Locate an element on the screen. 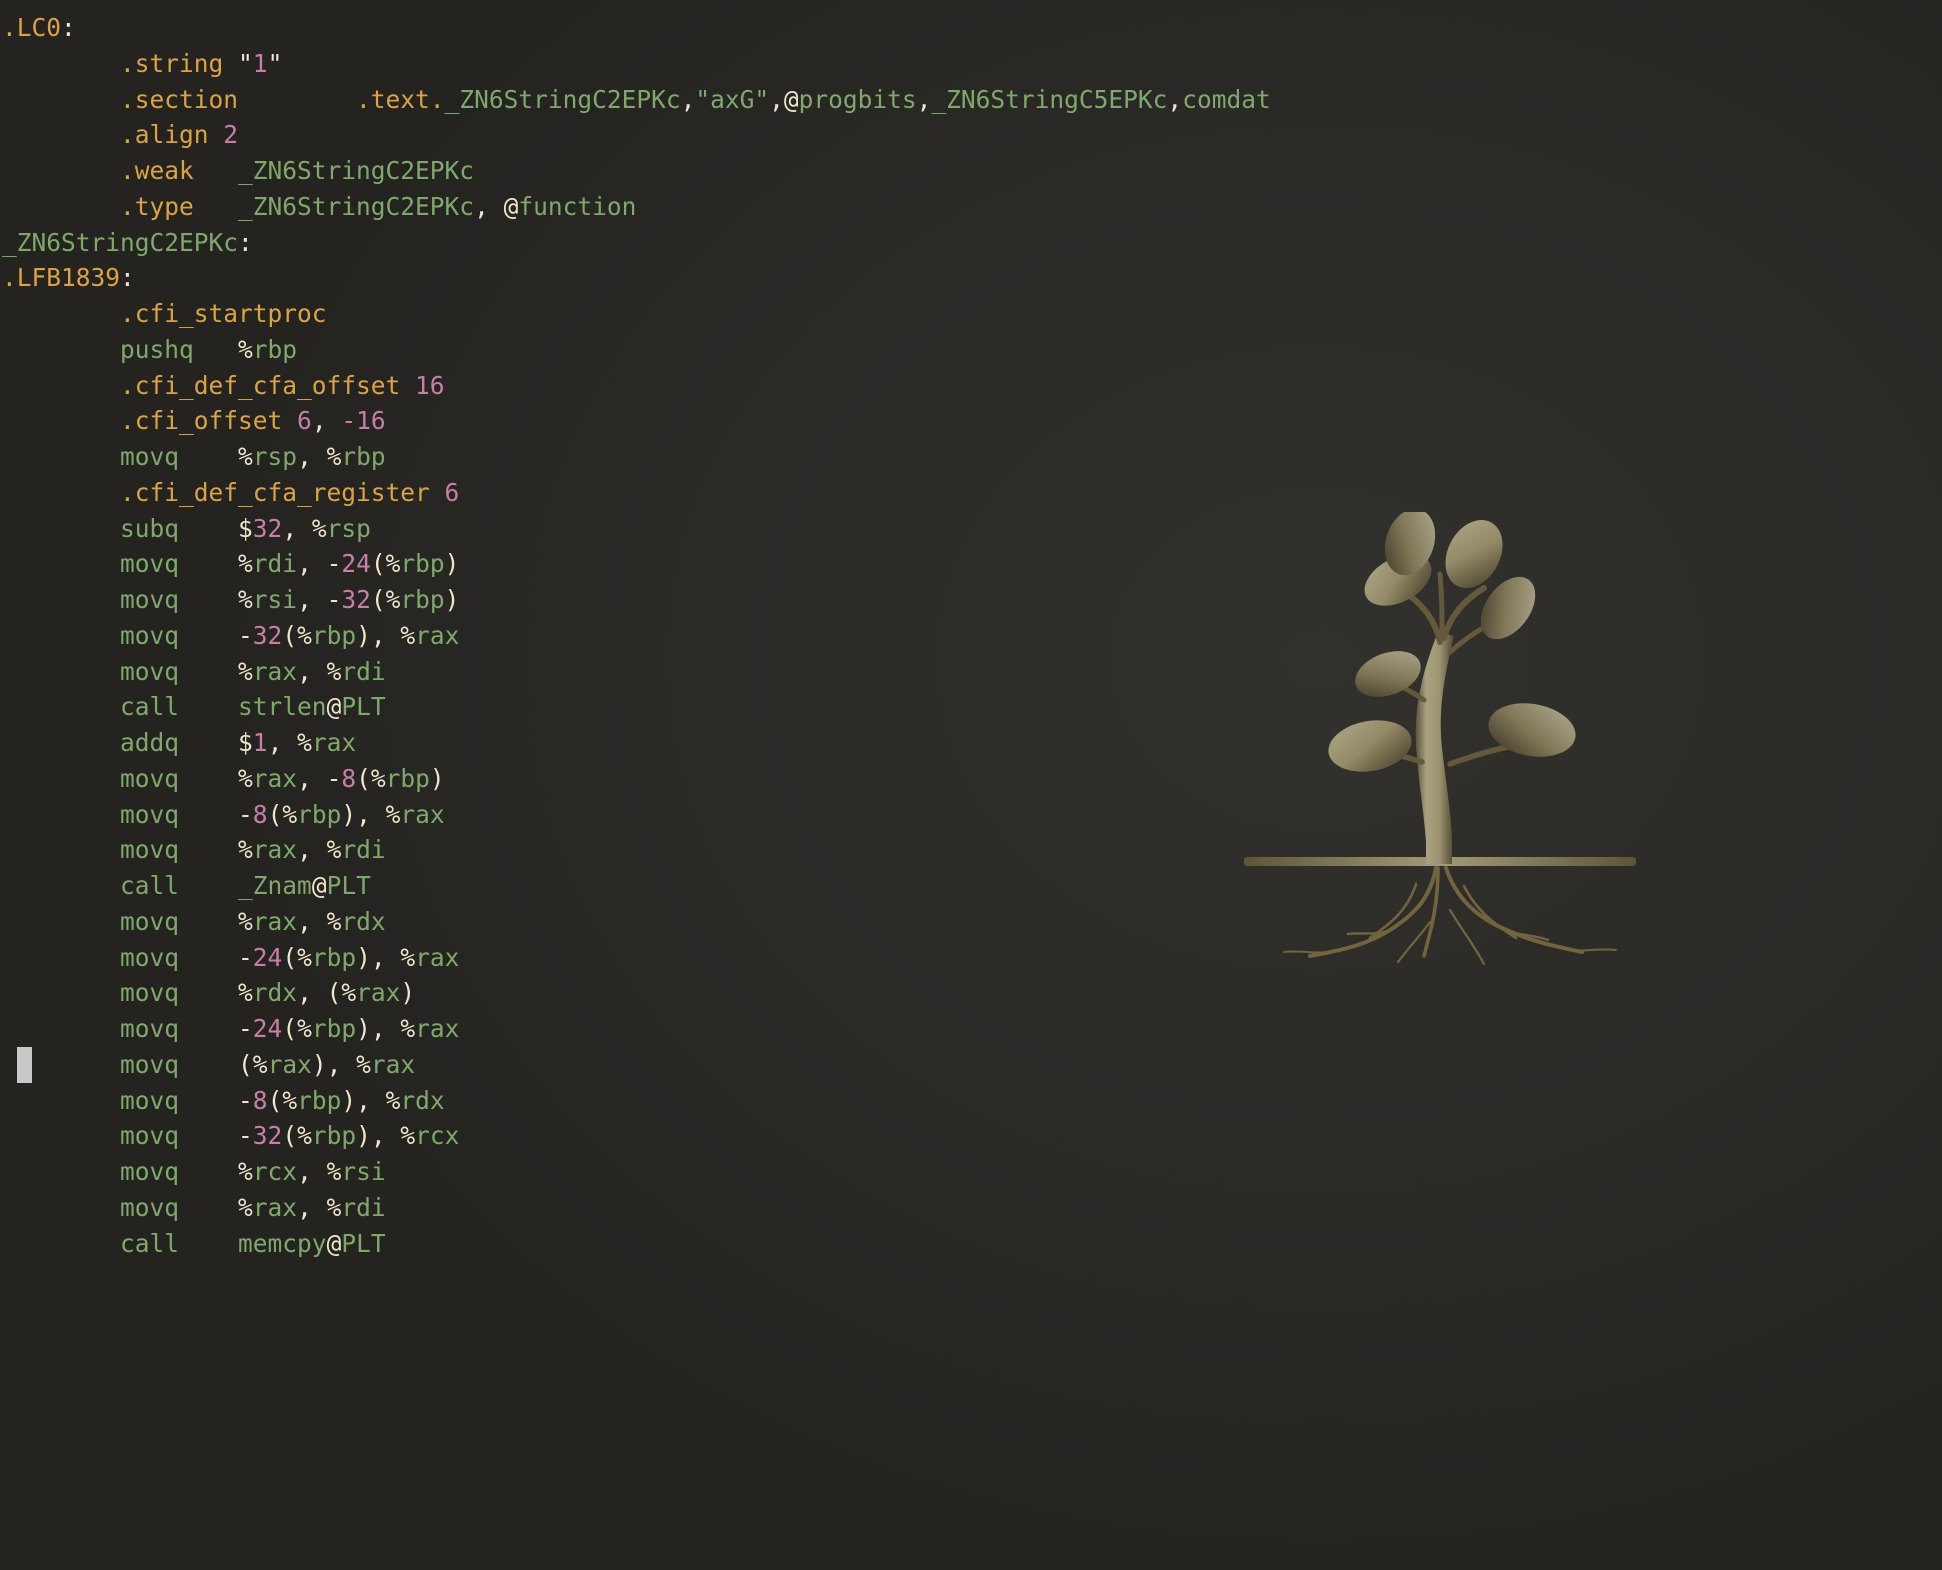  code-token: progbits is located at coordinates (857, 99).